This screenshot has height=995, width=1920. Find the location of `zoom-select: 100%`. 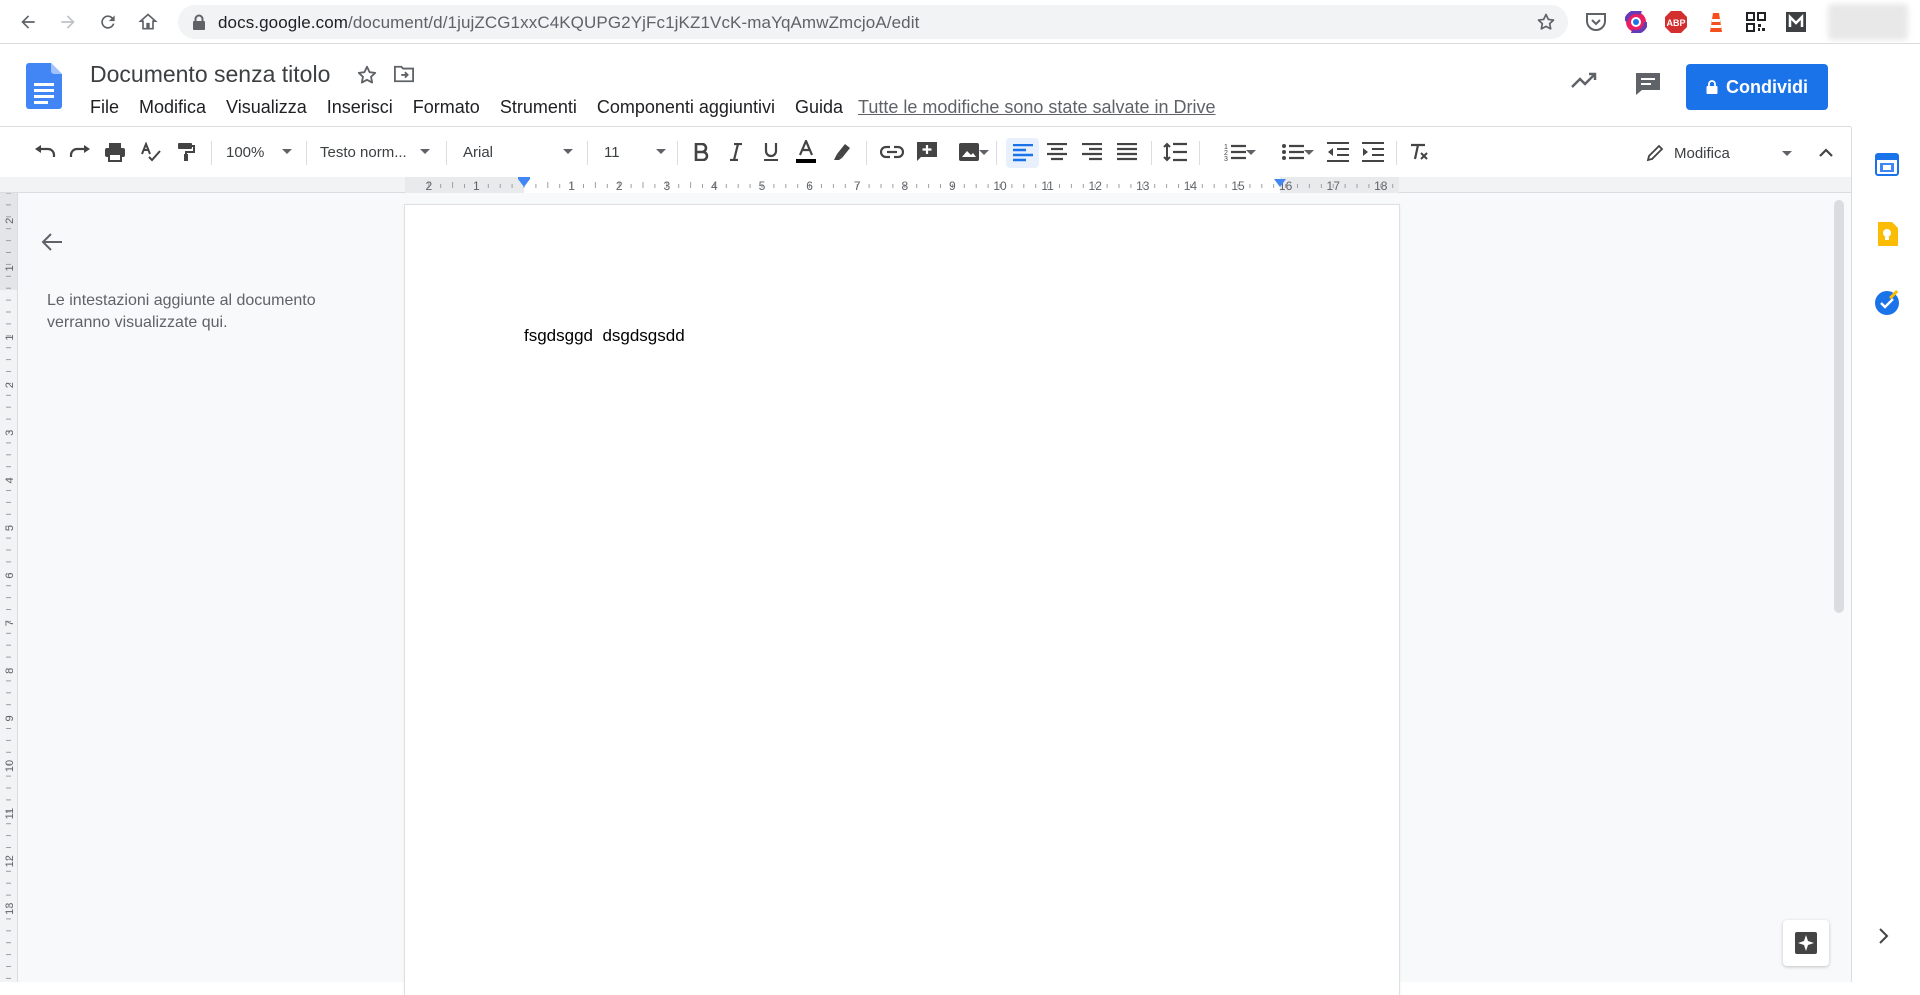

zoom-select: 100% is located at coordinates (261, 152).